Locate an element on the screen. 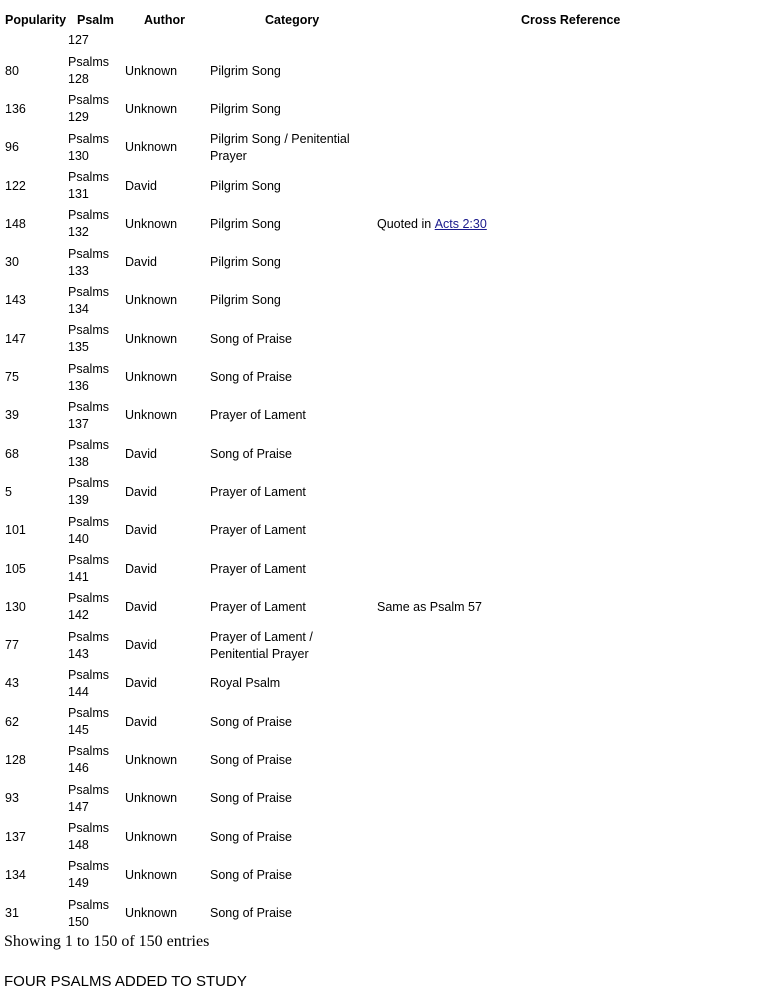 The height and width of the screenshot is (1000, 773). column-header-category: Category is located at coordinates (292, 20).